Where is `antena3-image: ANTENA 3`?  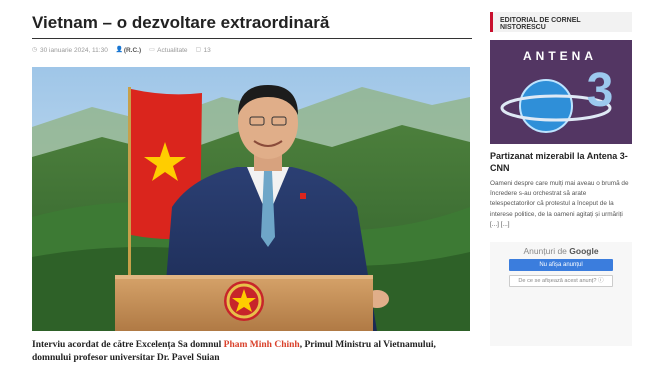
antena3-image: ANTENA 3 is located at coordinates (561, 92).